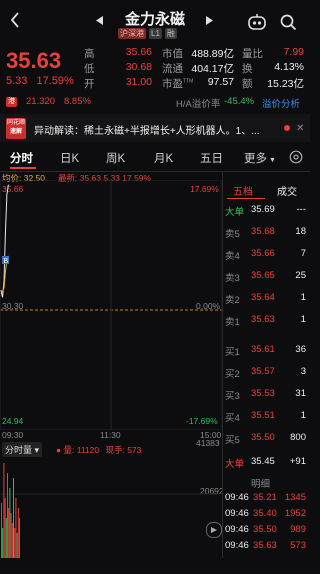  What do you see at coordinates (147, 33) in the screenshot?
I see `stock-tags: 沪深港 L1 融` at bounding box center [147, 33].